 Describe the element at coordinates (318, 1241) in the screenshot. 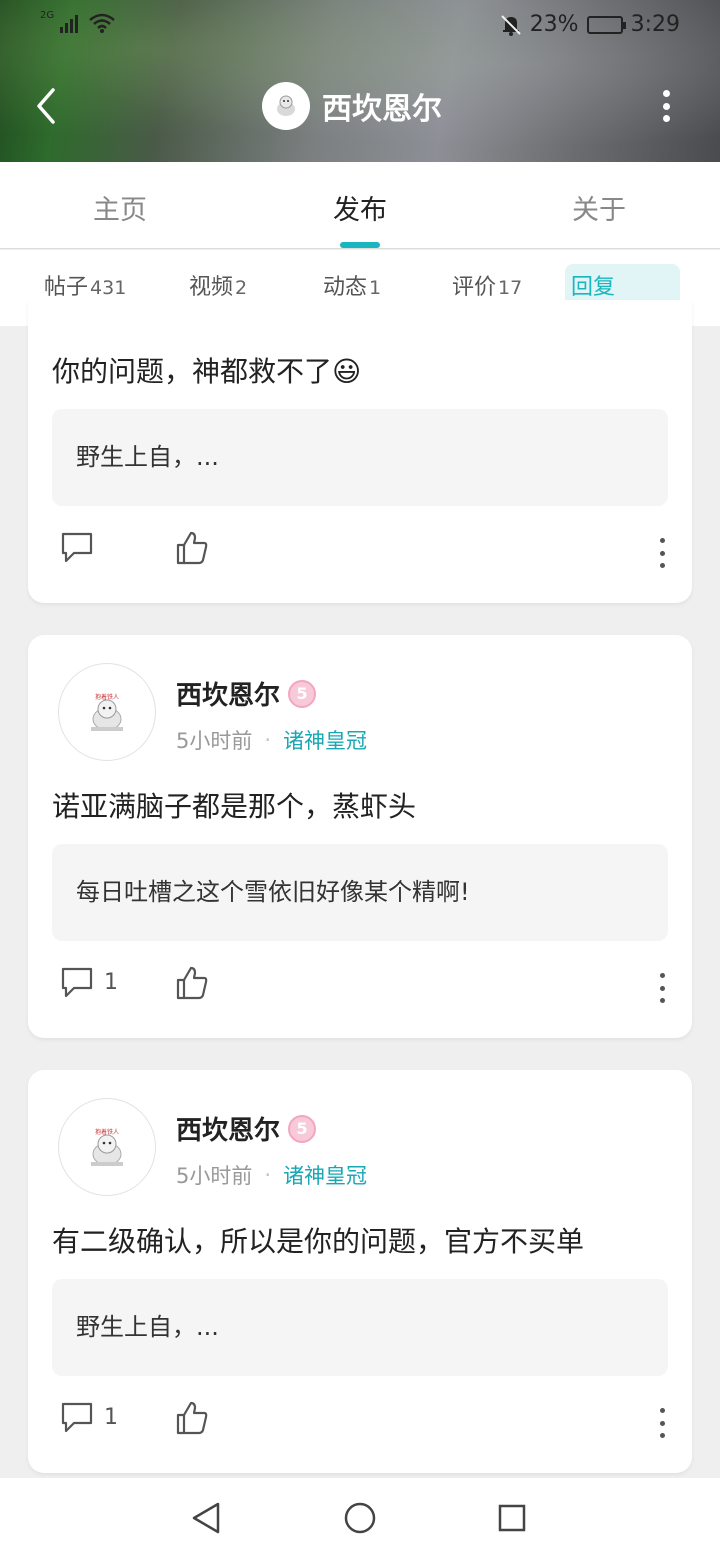

I see `reply-content: 有二级确认，所以是你的问题，官方不买单` at that location.